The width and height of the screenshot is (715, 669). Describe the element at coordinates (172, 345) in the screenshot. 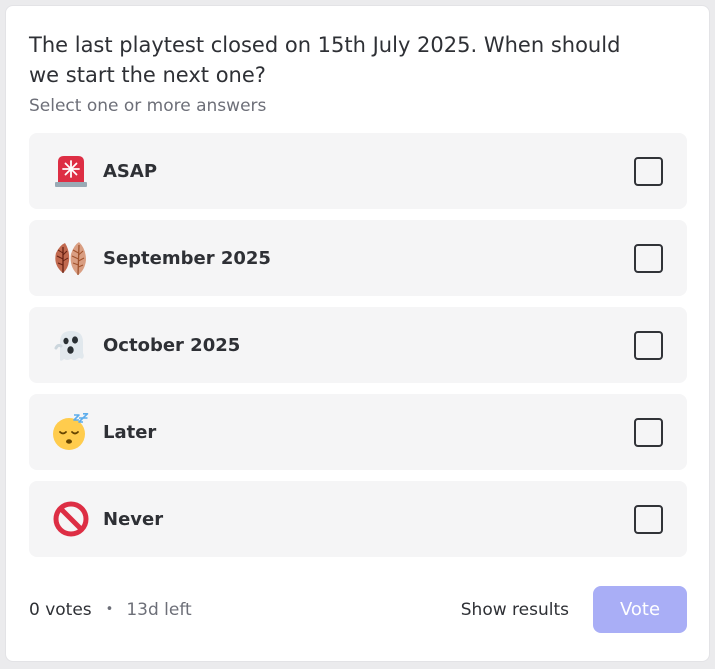

I see `answer-label: October 2025` at that location.